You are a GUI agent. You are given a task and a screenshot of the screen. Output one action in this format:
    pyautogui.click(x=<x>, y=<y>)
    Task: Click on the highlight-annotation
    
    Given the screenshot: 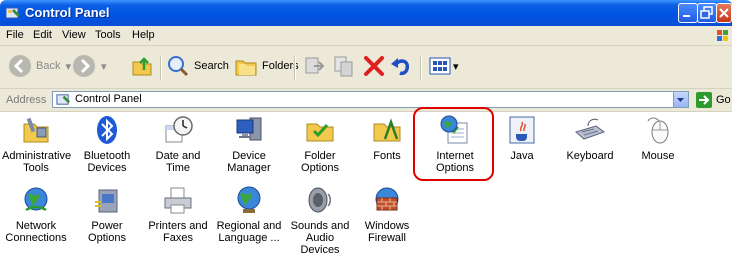 What is the action you would take?
    pyautogui.click(x=453, y=144)
    